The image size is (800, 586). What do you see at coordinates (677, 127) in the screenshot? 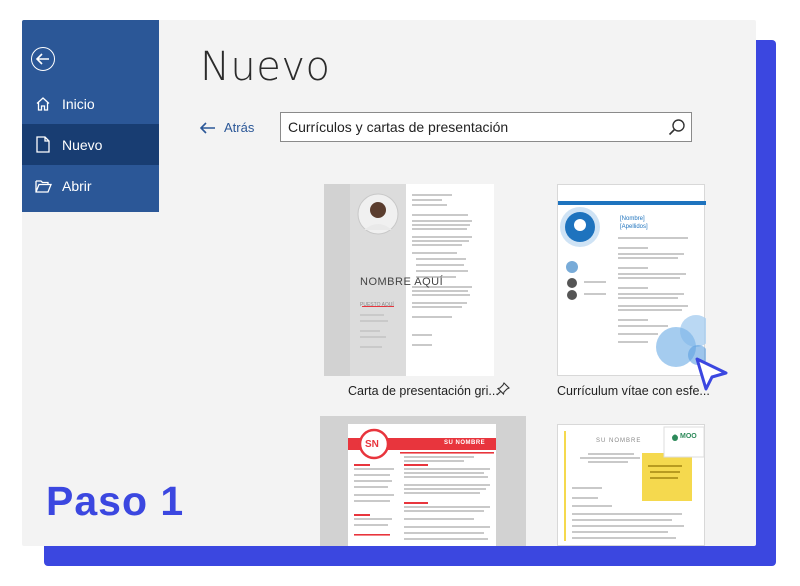
I see `search-icon` at bounding box center [677, 127].